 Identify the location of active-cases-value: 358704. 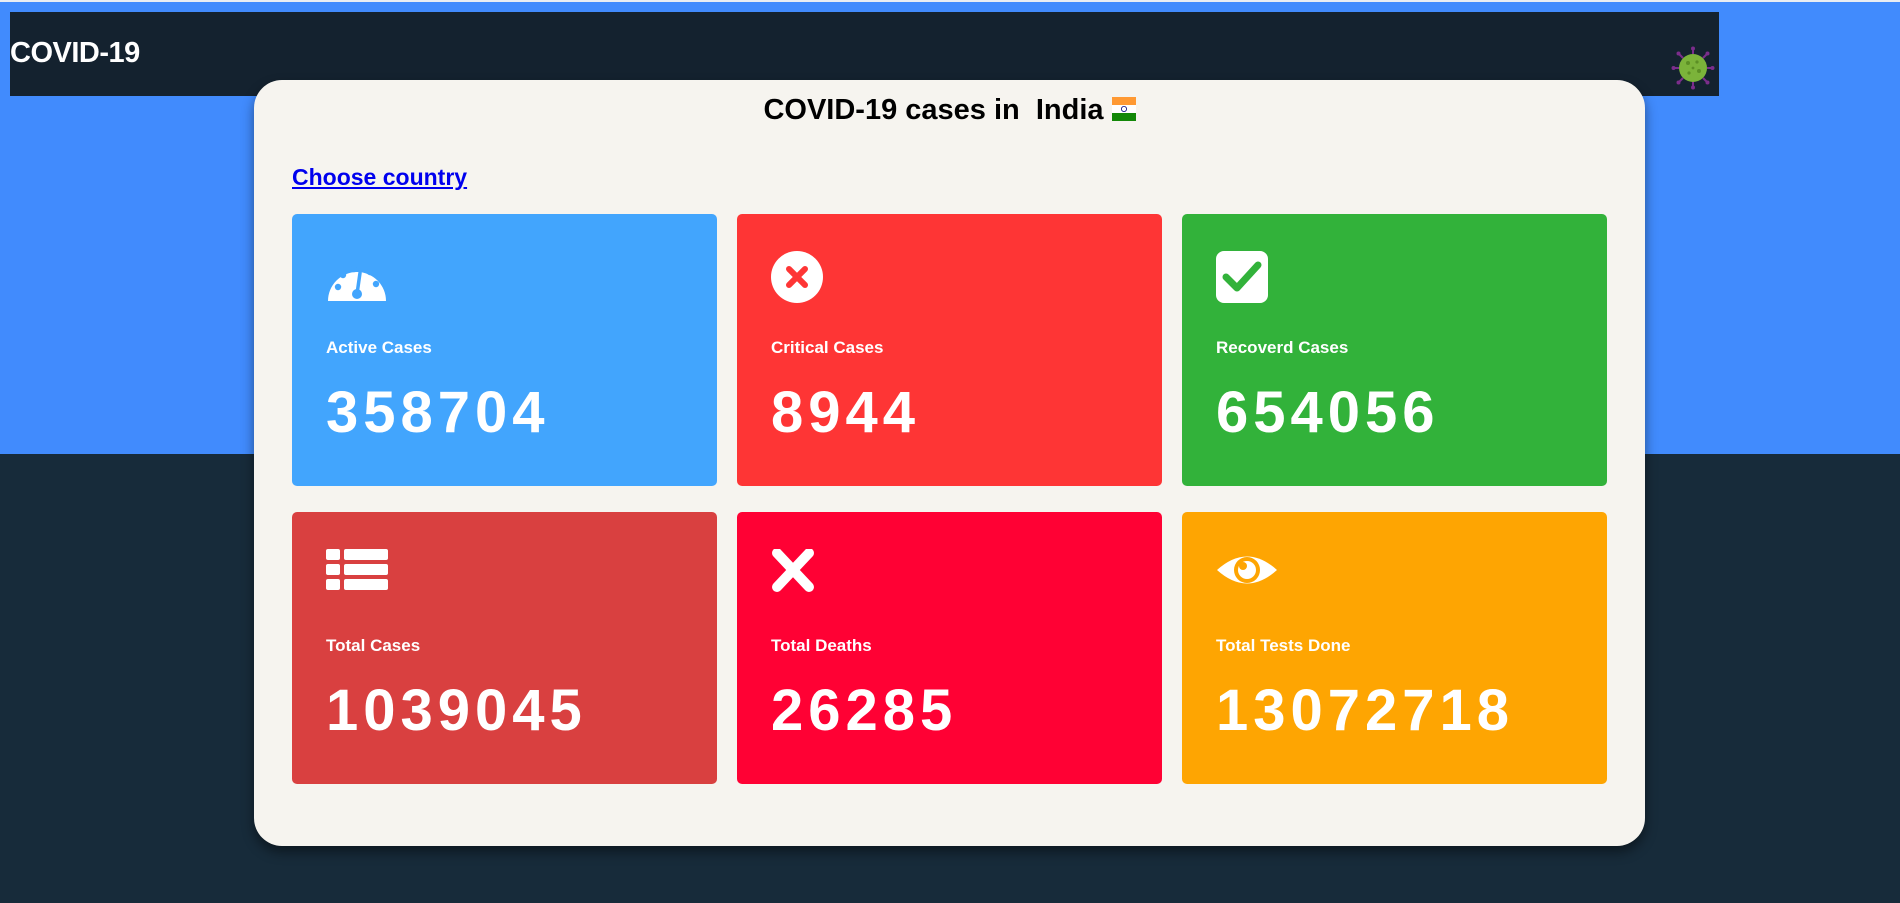
(438, 412).